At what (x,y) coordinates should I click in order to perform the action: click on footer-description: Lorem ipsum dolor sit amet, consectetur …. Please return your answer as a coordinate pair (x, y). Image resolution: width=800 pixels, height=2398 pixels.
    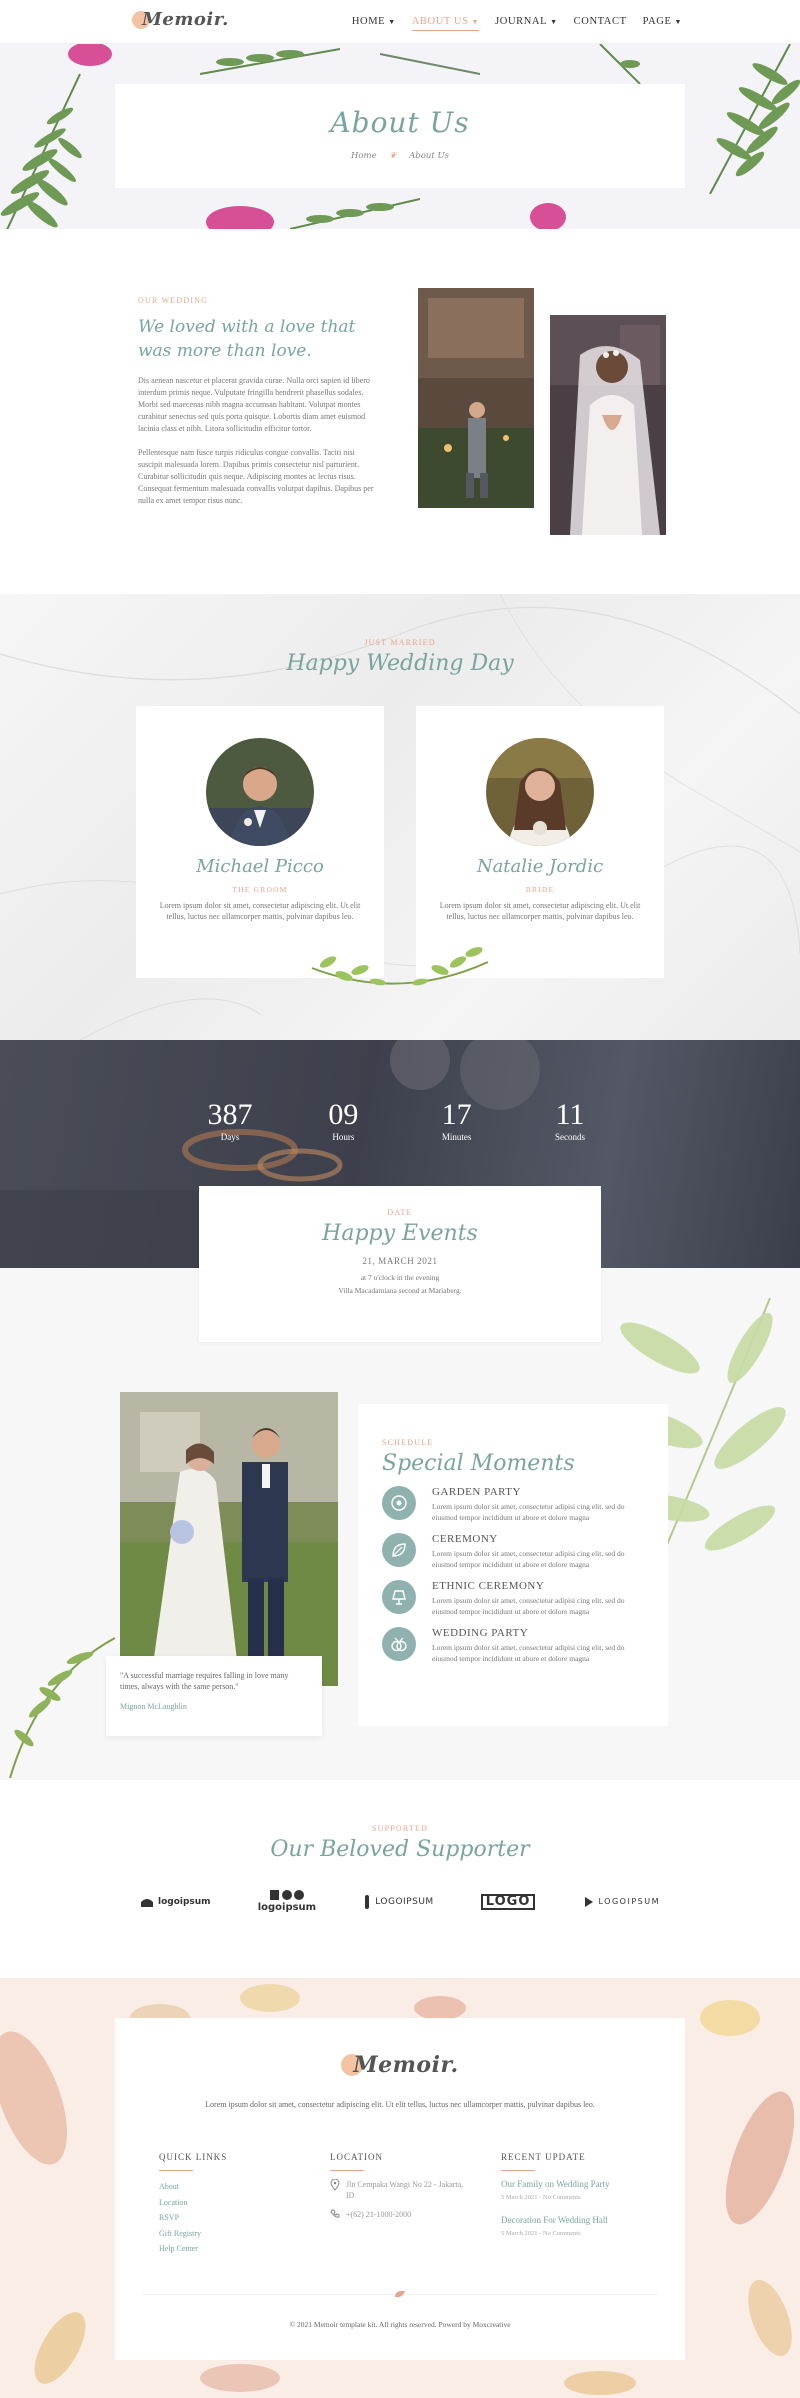
    Looking at the image, I should click on (400, 2104).